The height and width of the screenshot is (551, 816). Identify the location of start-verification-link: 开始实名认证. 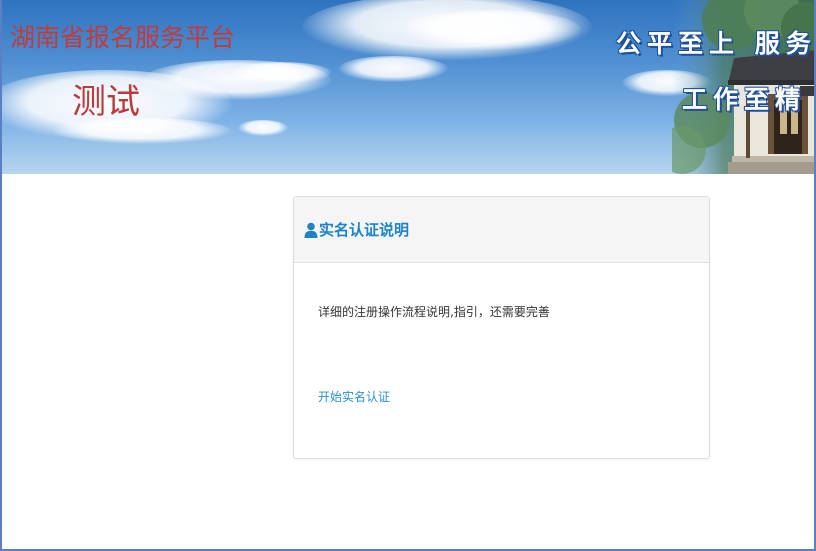
(354, 396).